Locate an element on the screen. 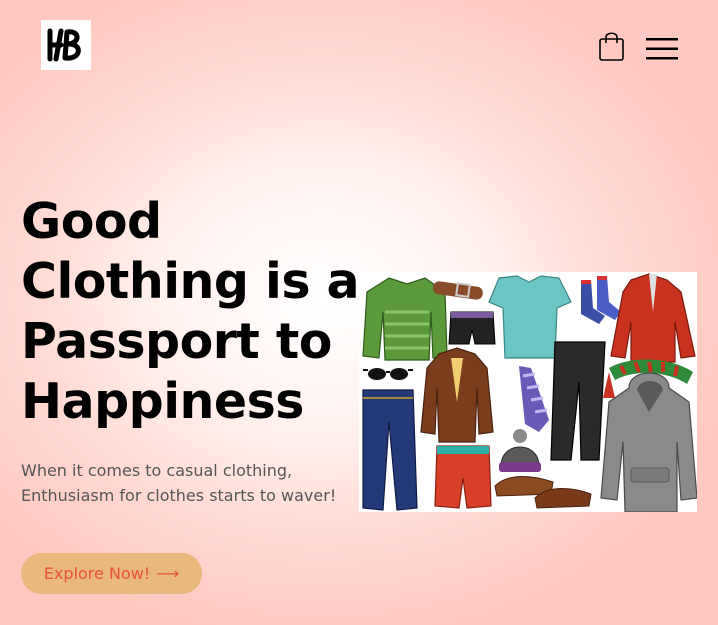  shopping-bag-icon is located at coordinates (611, 46).